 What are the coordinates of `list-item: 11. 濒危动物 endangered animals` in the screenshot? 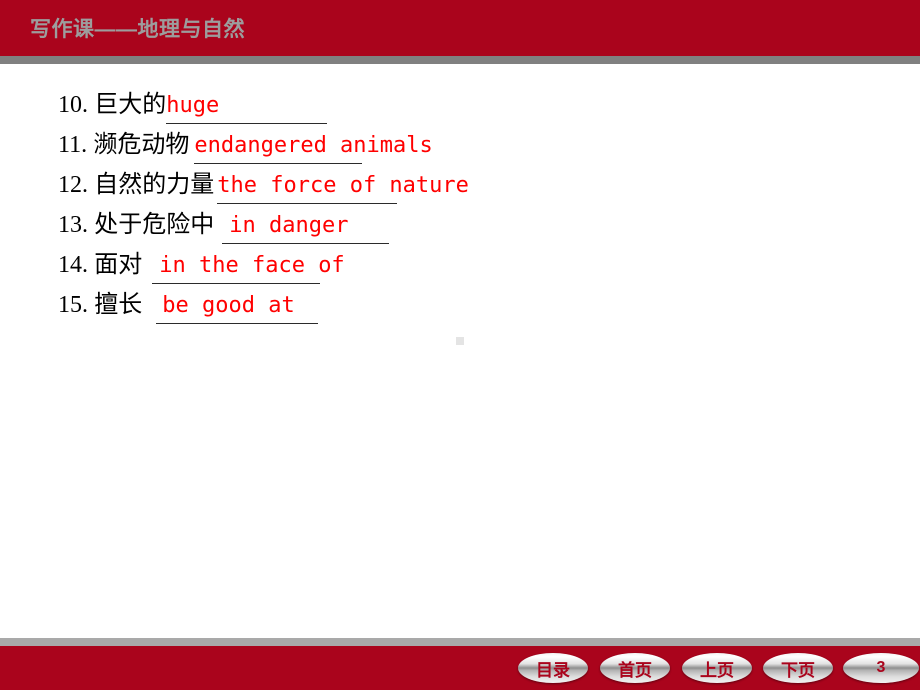 It's located at (245, 147).